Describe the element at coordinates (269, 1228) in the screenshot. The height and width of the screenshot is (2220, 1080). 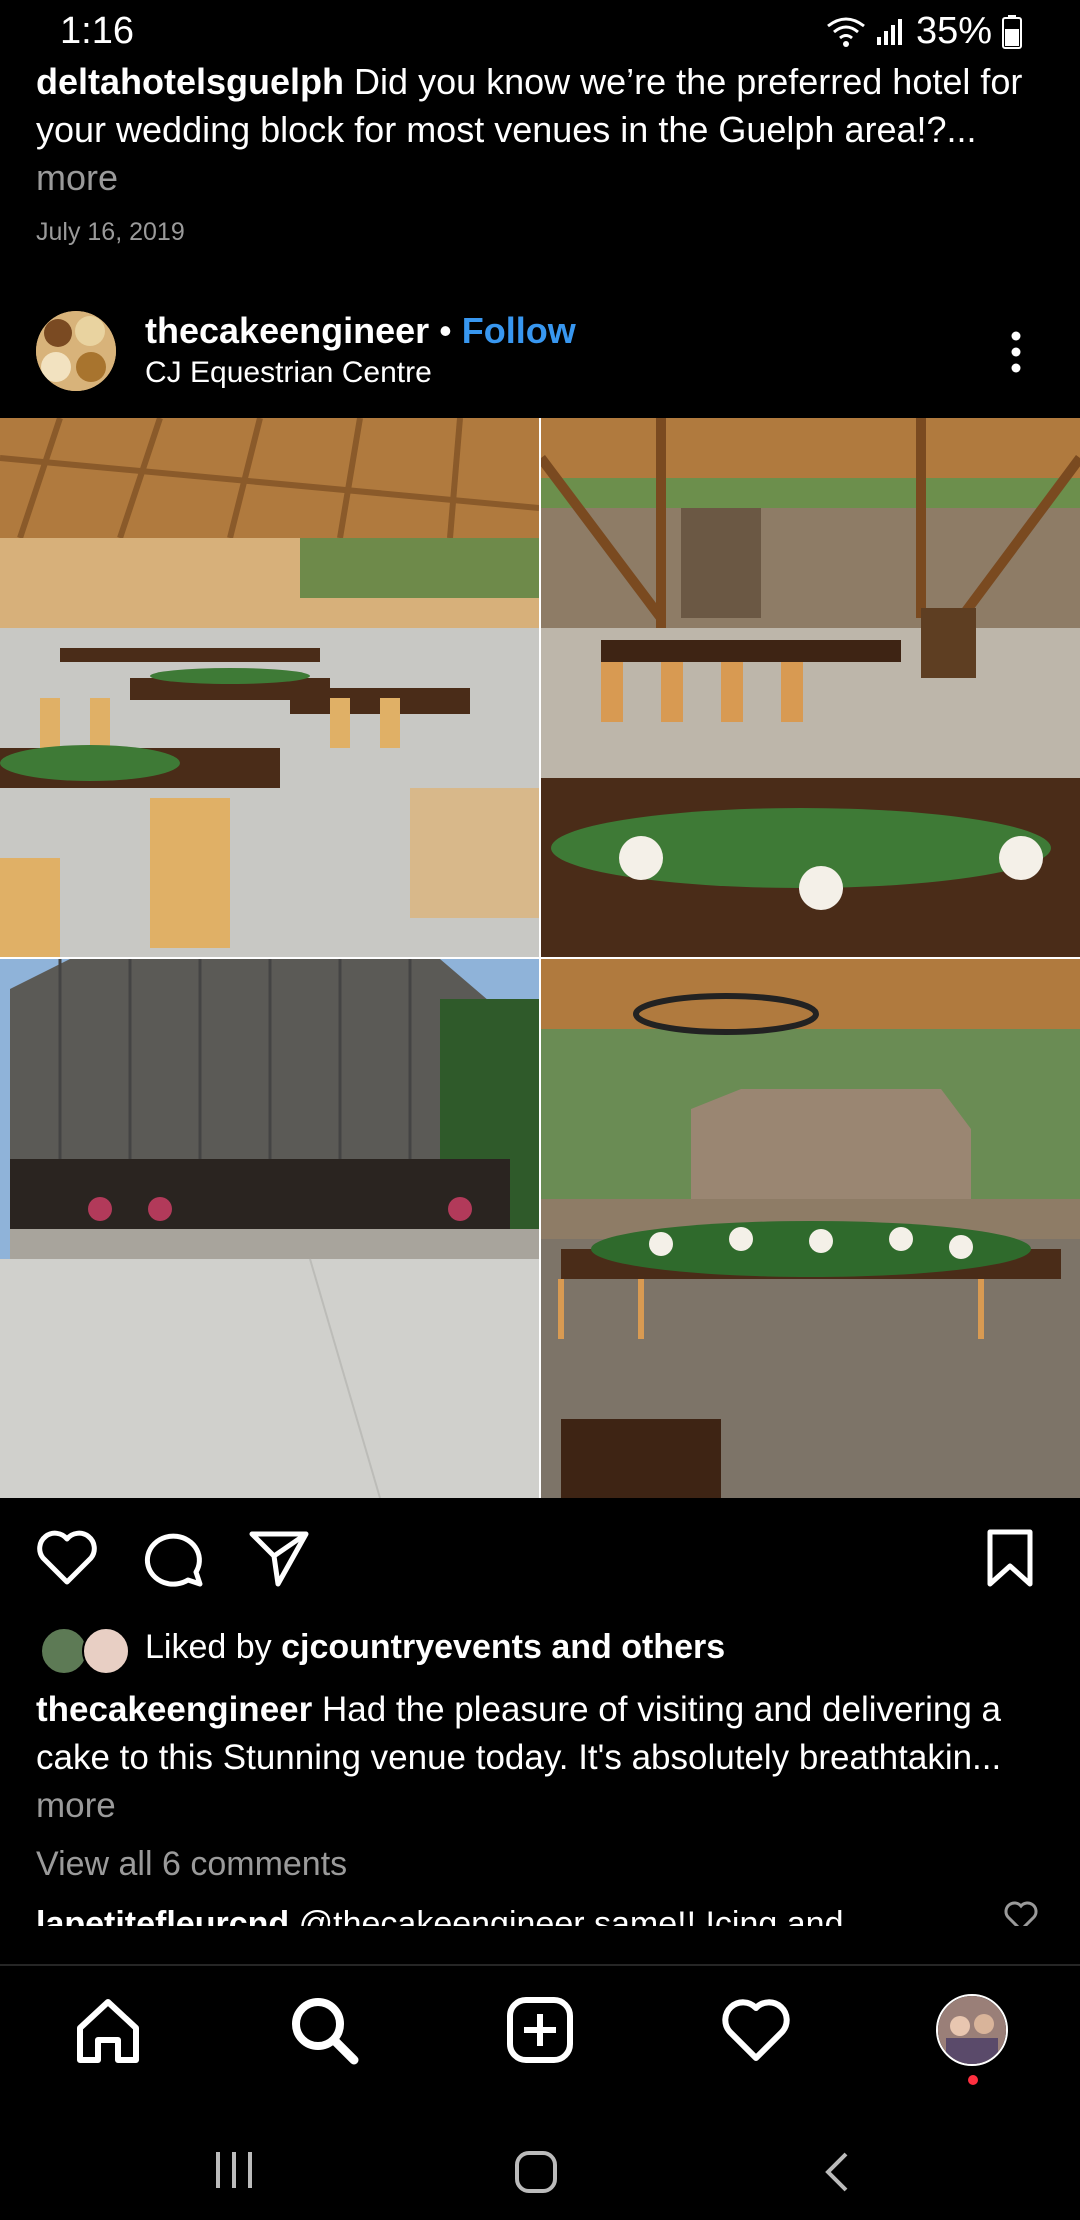
I see `photo-barn-exterior` at that location.